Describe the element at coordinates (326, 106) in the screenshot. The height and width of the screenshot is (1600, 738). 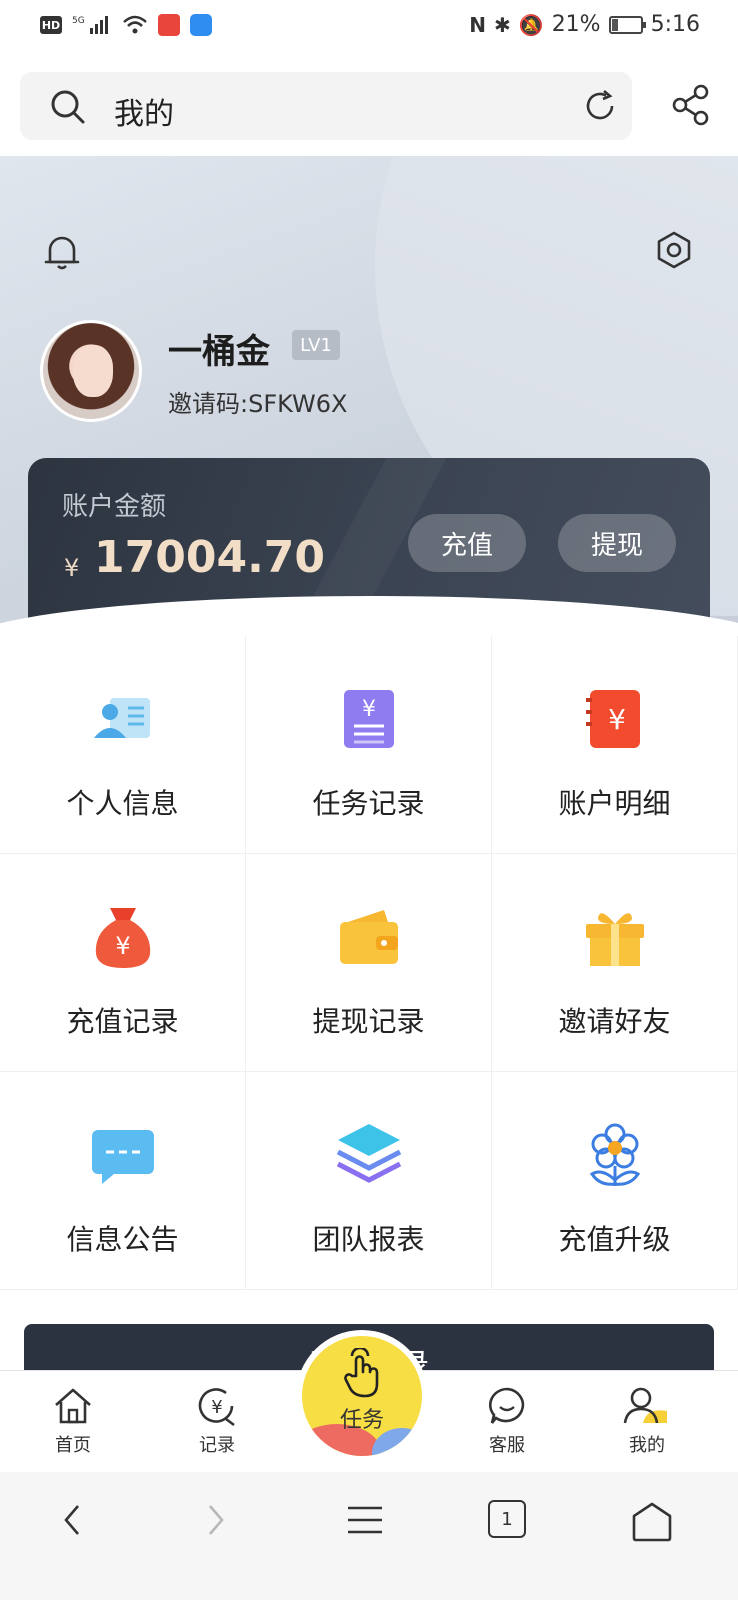
I see `address-bar: 我的` at that location.